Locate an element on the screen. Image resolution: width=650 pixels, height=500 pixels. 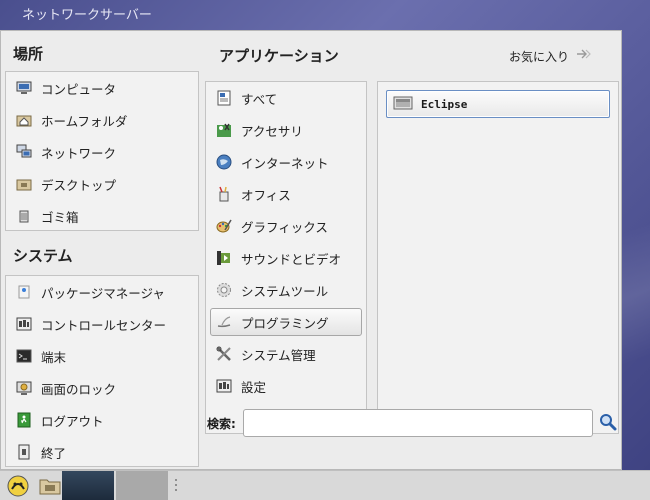
system-item-control-center: コントロールセンター is located at coordinates (102, 324).